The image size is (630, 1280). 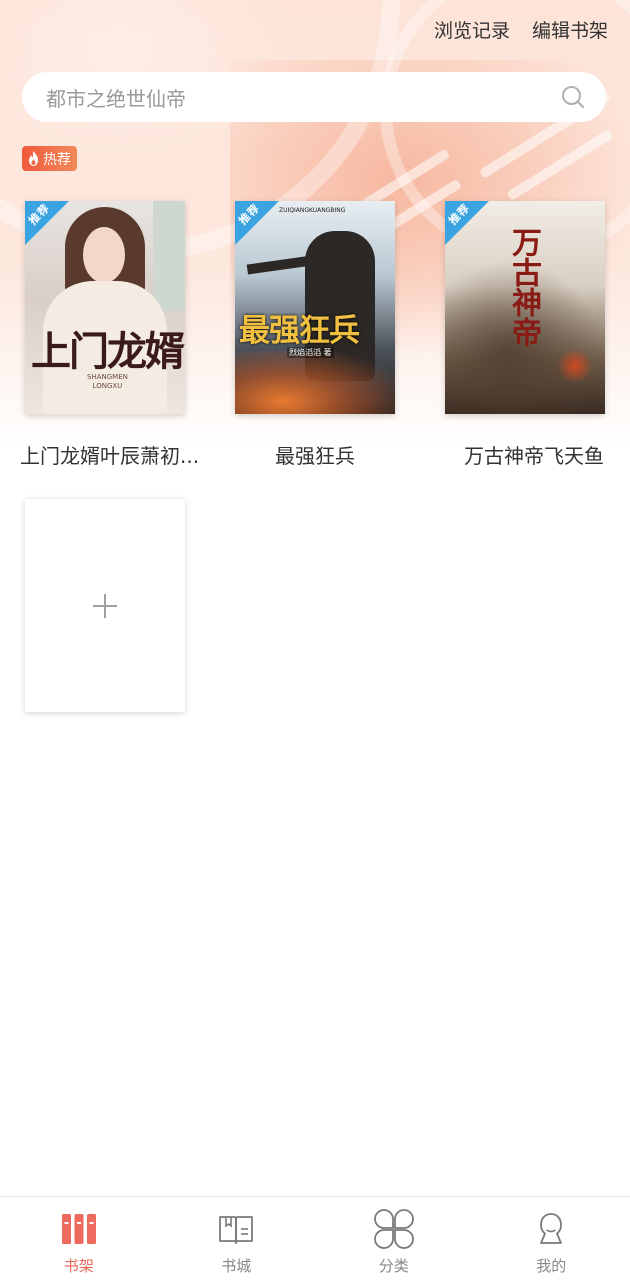 I want to click on category-grid-icon, so click(x=393, y=1229).